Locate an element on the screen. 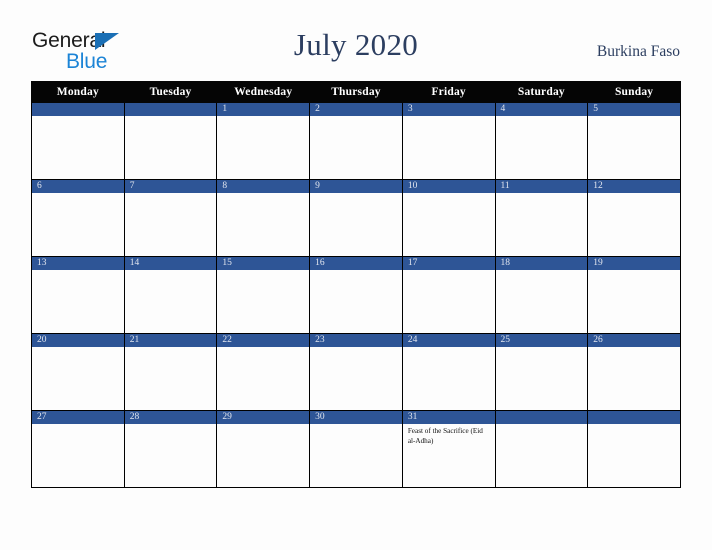  day-number: 12 is located at coordinates (634, 186).